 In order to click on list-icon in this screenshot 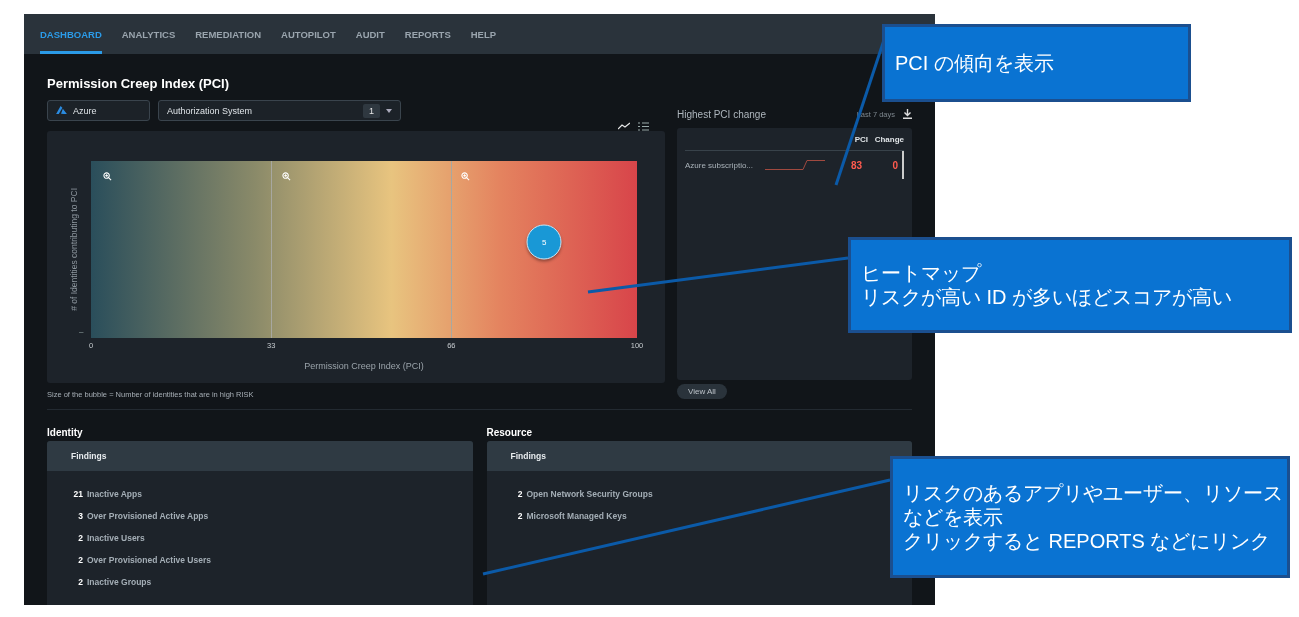, I will do `click(643, 126)`.